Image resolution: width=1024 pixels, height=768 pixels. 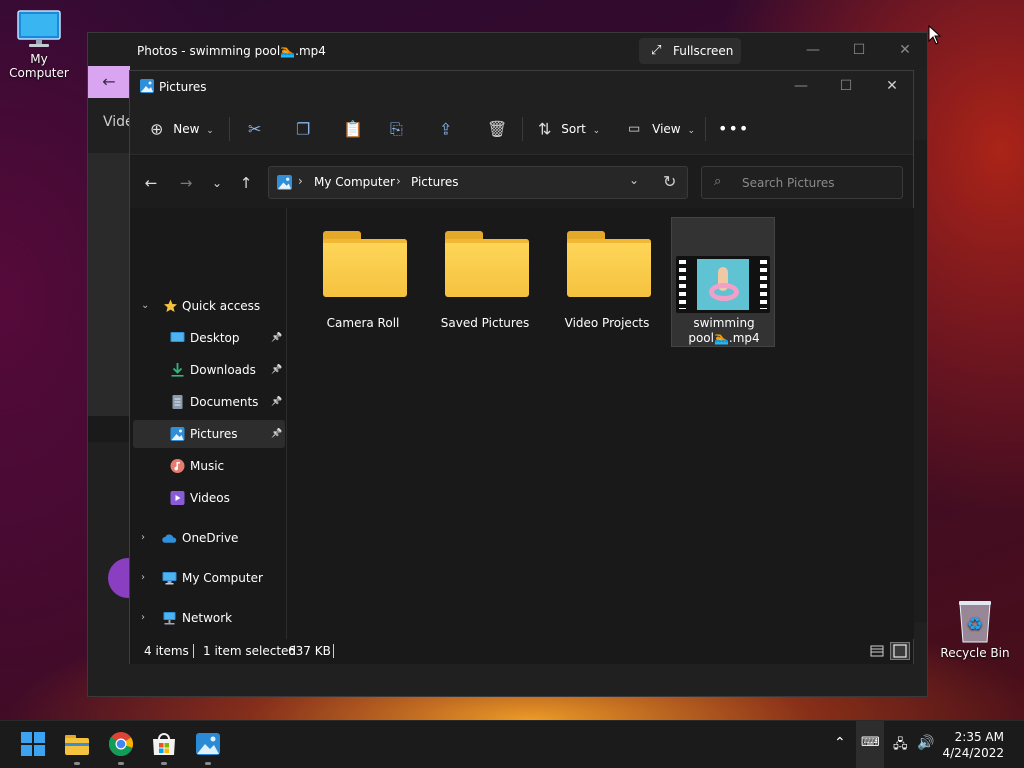 I want to click on copy-button: ❐, so click(x=303, y=129).